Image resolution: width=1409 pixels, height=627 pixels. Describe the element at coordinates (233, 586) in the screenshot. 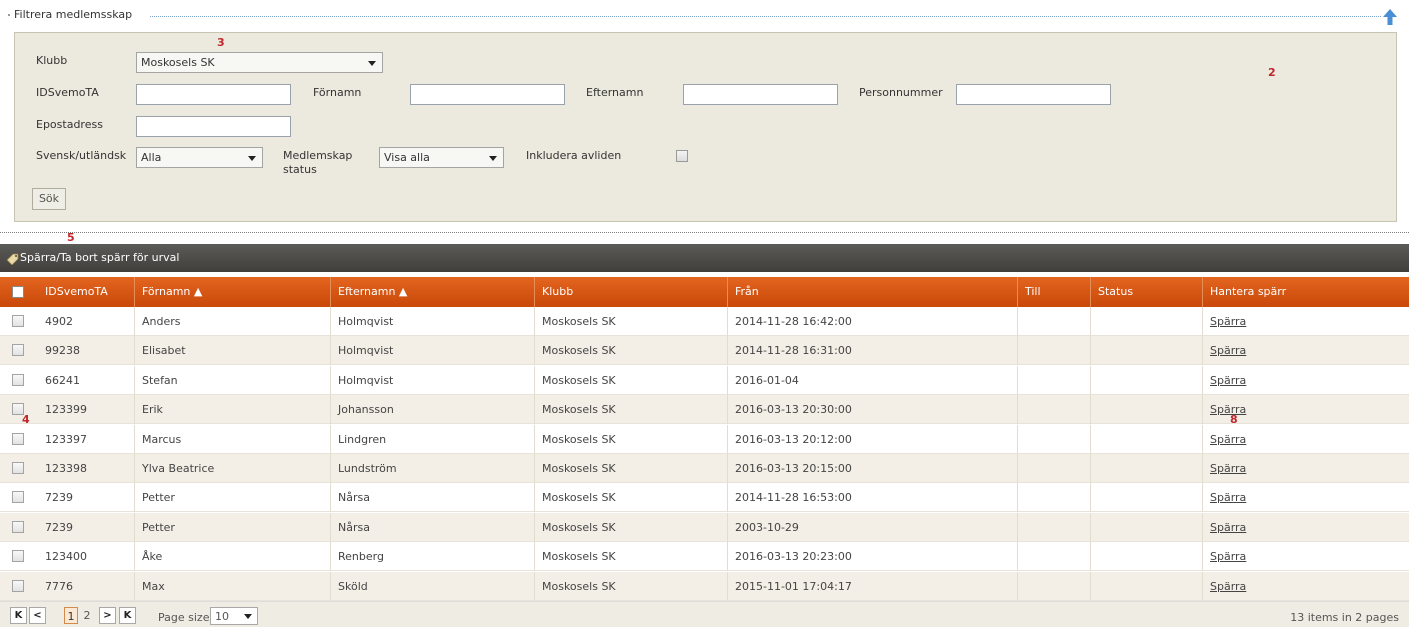

I see `cell-fornamn: Max` at that location.